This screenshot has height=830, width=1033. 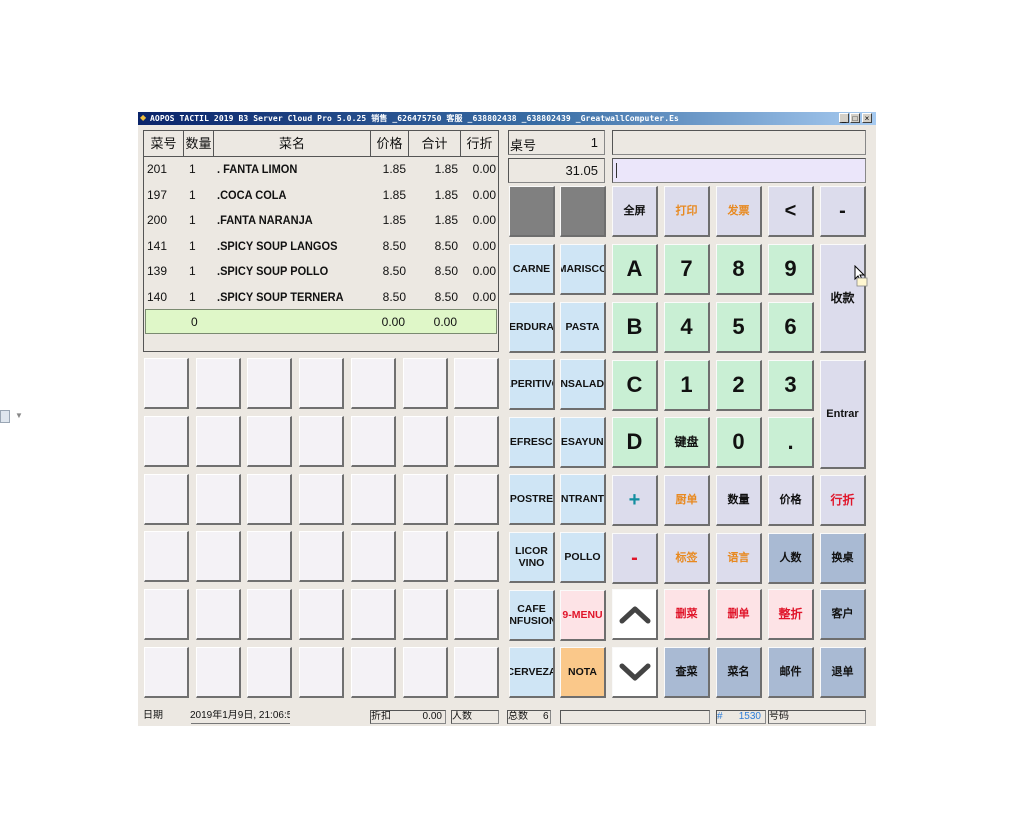 I want to click on close-button: ×, so click(x=867, y=118).